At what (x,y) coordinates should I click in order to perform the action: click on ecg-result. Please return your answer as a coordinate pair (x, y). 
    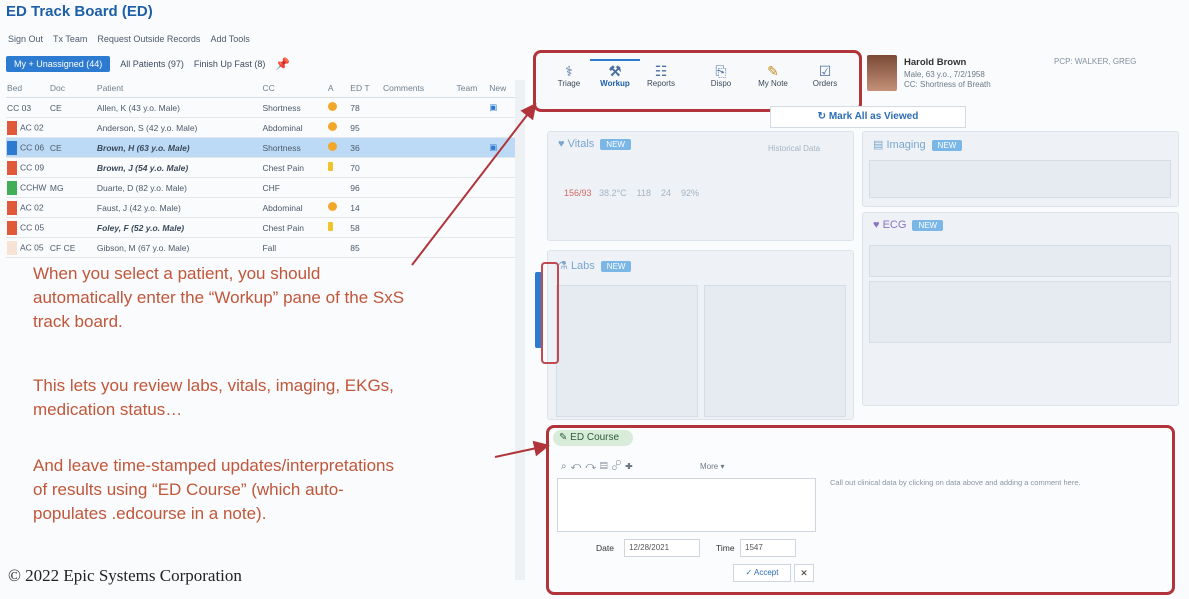
    Looking at the image, I should click on (1020, 261).